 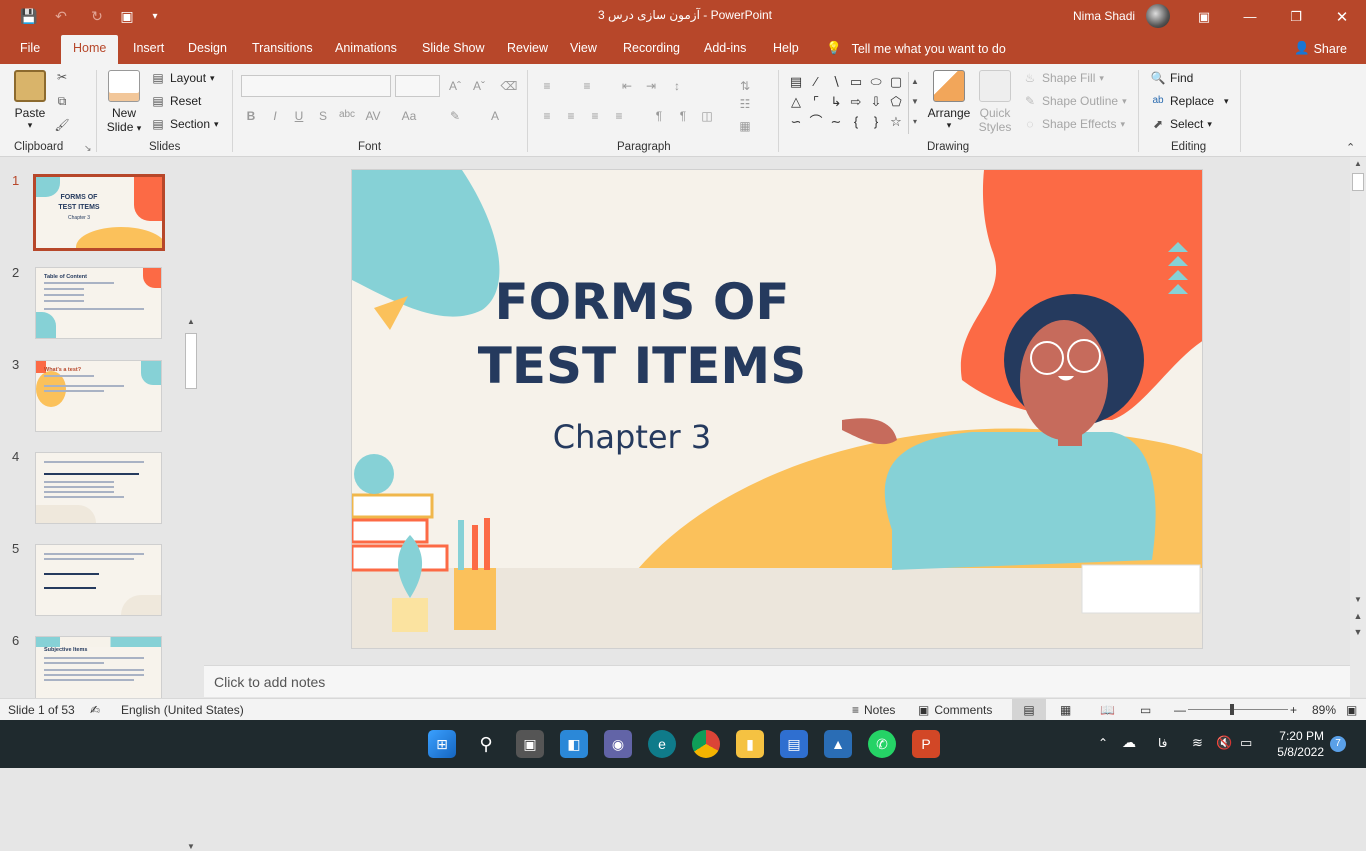 What do you see at coordinates (479, 86) in the screenshot?
I see `decrease-font-icon: Aˇ` at bounding box center [479, 86].